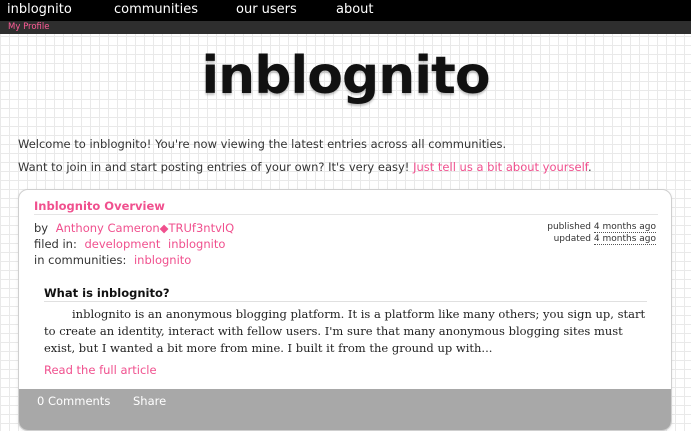  I want to click on share-link: Share, so click(149, 401).